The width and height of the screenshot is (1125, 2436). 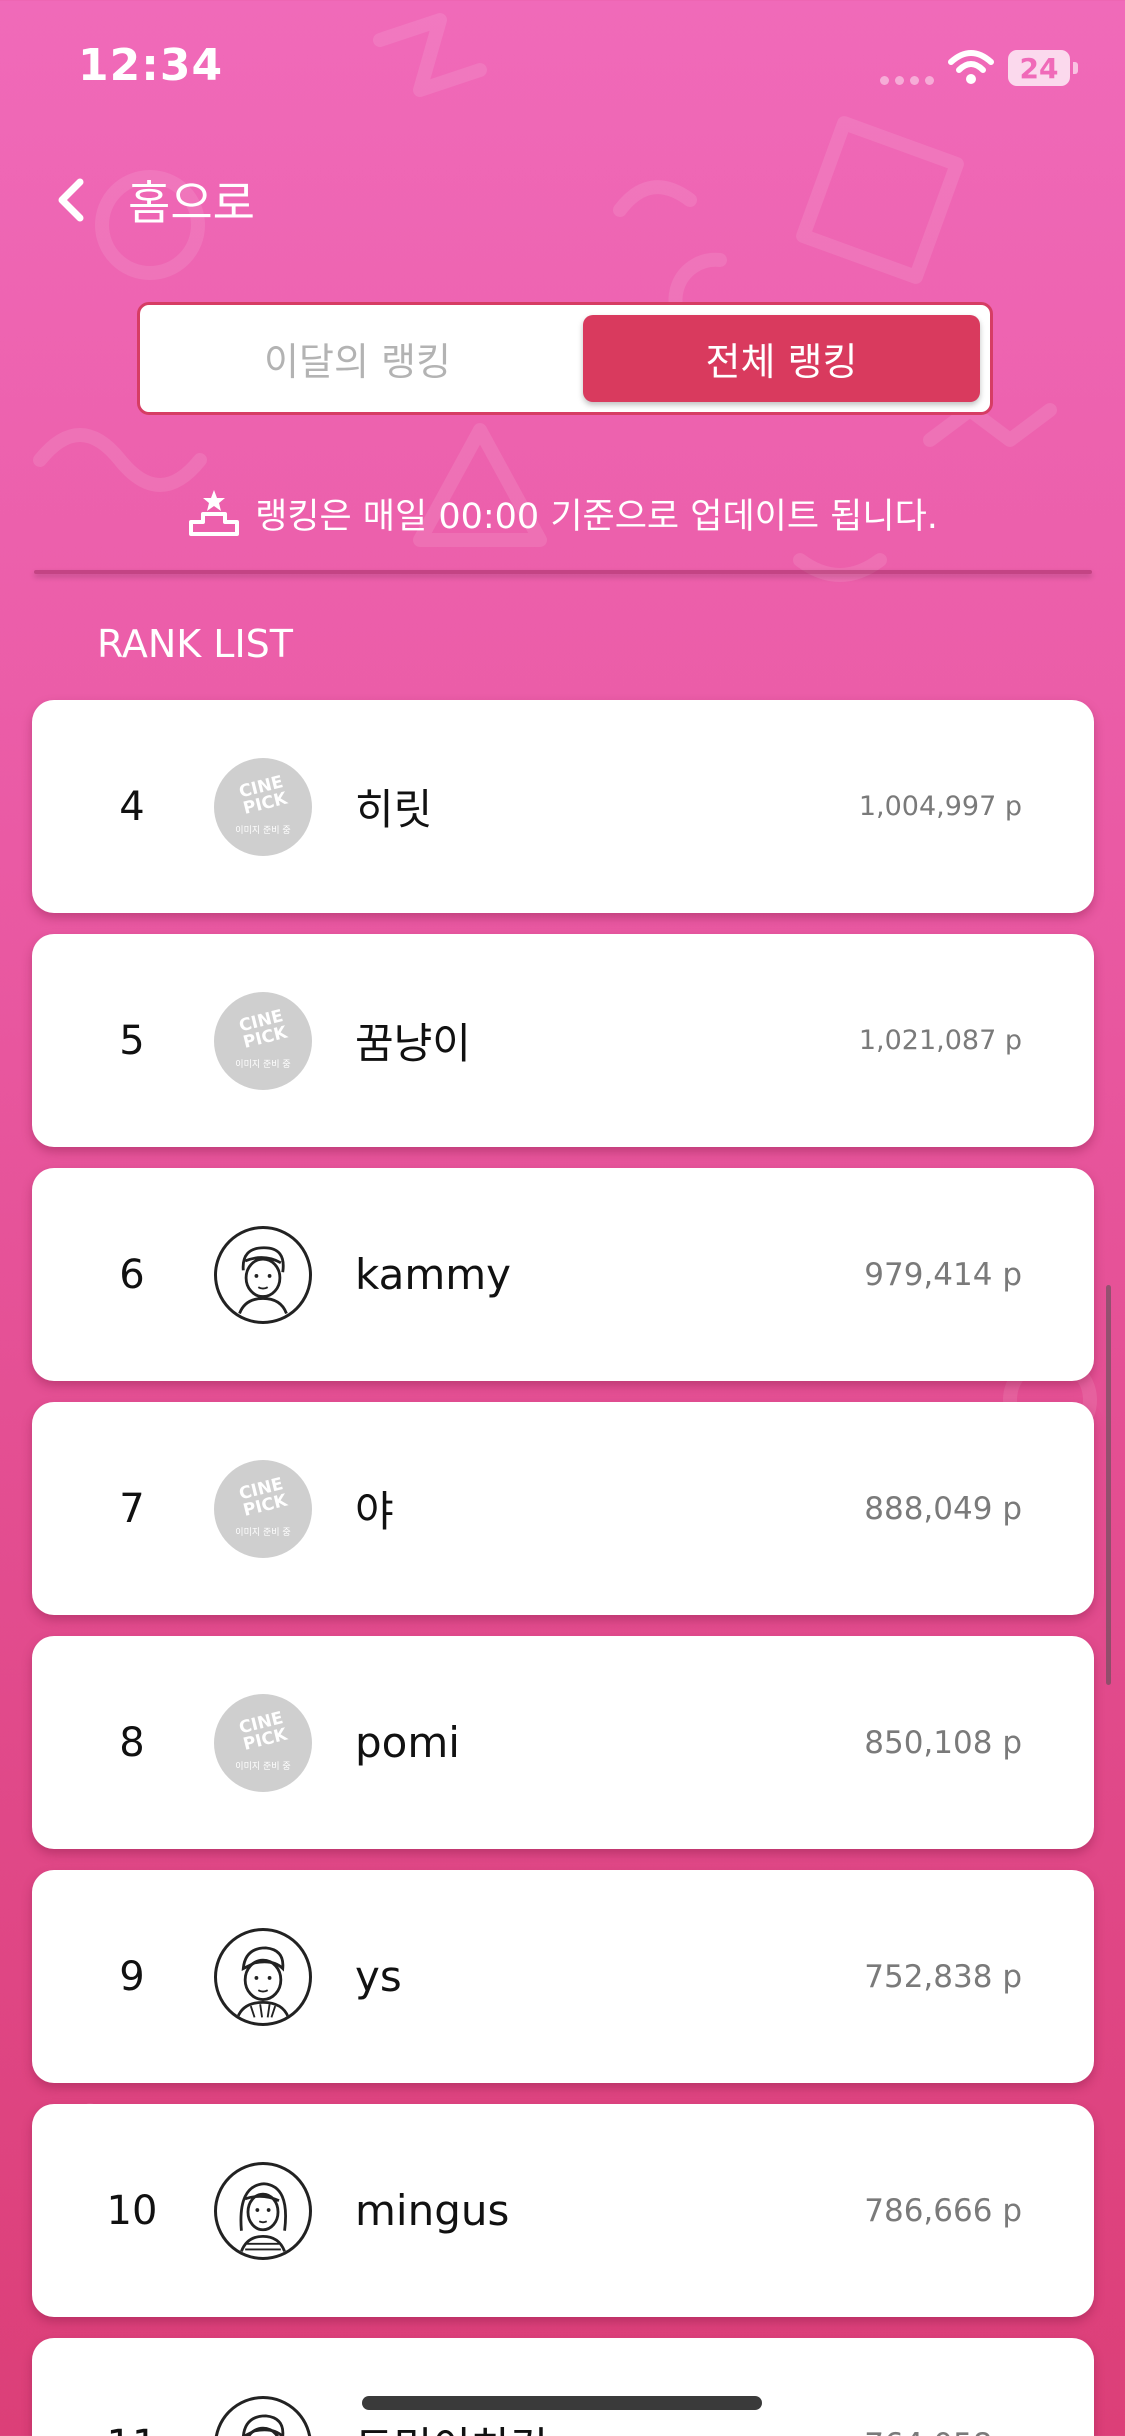 I want to click on ranking-tabs: 이달의 랭킹 전체 랭킹, so click(x=565, y=358).